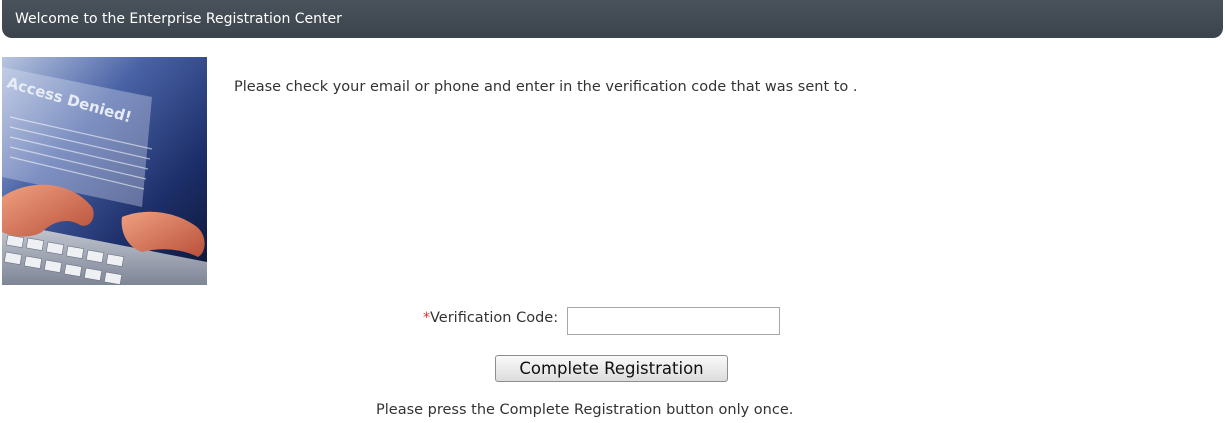 The width and height of the screenshot is (1225, 423). Describe the element at coordinates (426, 318) in the screenshot. I see `required-marker: *` at that location.